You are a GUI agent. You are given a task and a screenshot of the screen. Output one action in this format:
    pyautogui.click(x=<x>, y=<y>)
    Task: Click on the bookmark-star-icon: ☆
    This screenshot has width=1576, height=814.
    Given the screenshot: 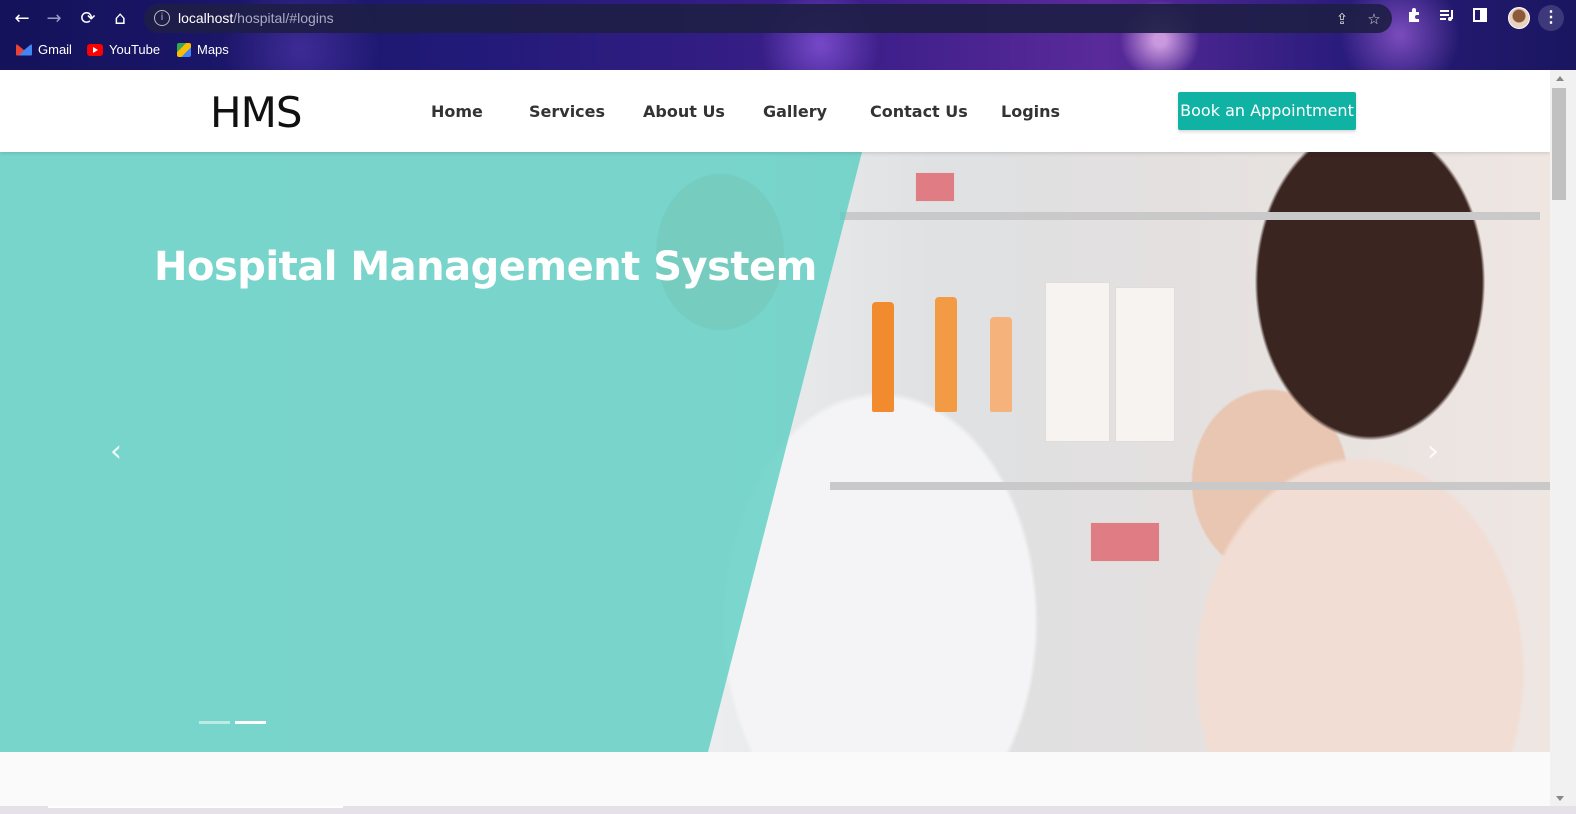 What is the action you would take?
    pyautogui.click(x=1374, y=19)
    